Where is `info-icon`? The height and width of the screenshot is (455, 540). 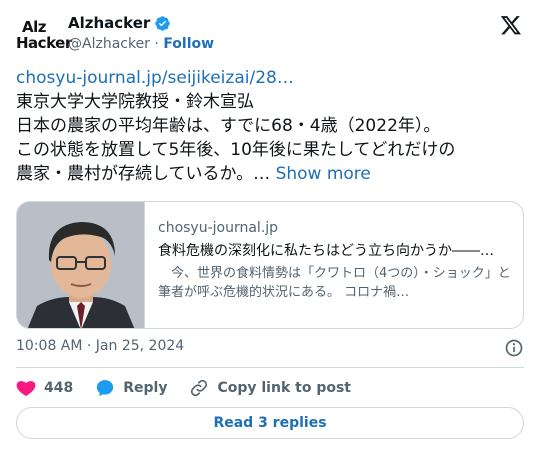 info-icon is located at coordinates (514, 348).